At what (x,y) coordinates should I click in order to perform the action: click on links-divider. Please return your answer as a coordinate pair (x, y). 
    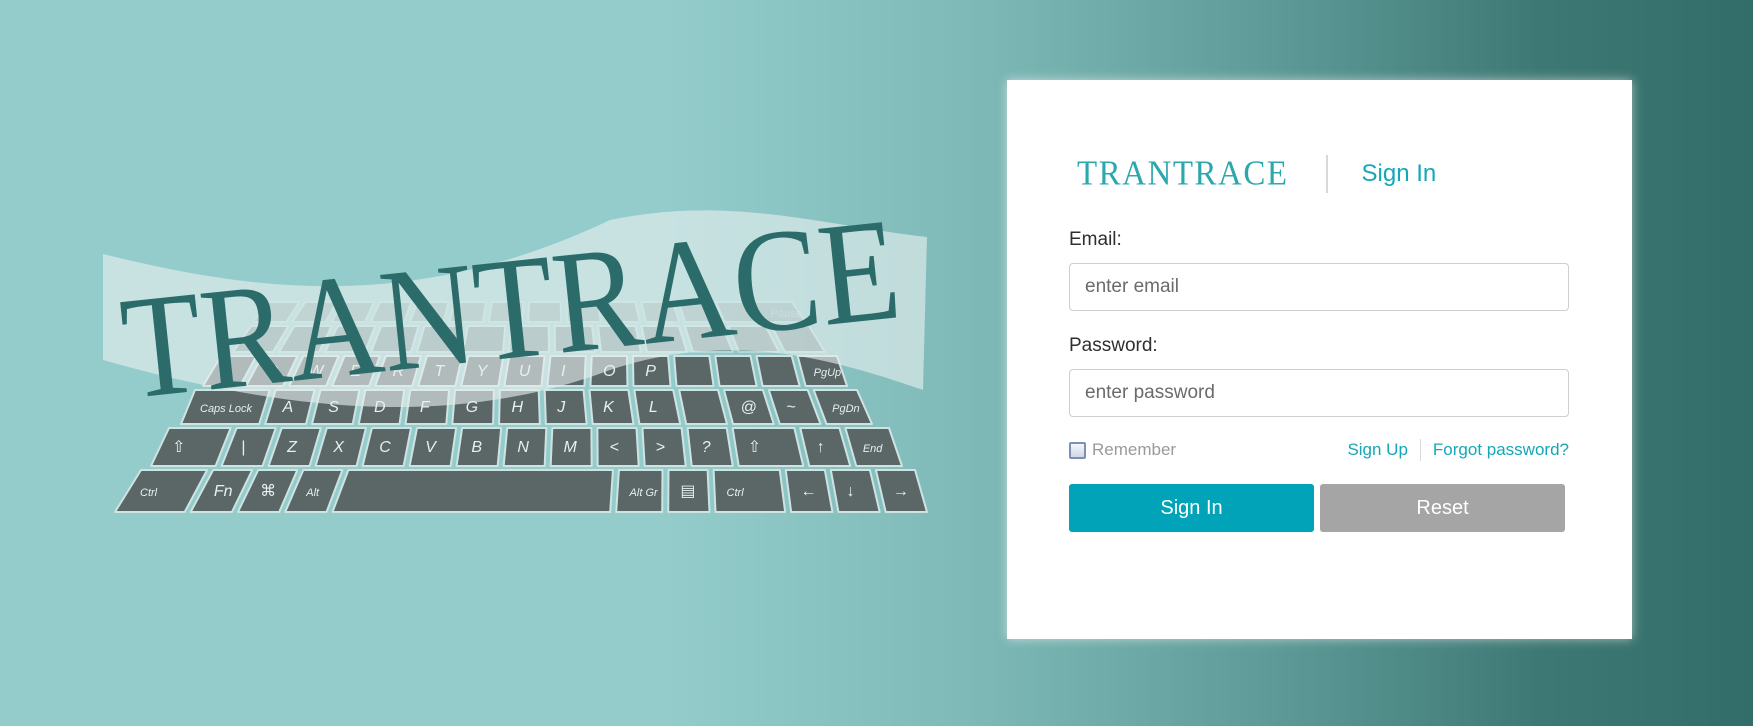
    Looking at the image, I should click on (1420, 450).